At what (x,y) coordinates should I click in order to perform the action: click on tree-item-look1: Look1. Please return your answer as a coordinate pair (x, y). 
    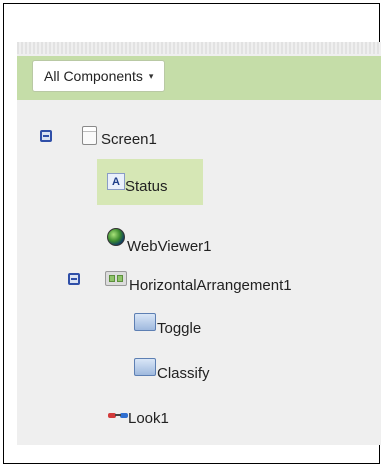
    Looking at the image, I should click on (138, 415).